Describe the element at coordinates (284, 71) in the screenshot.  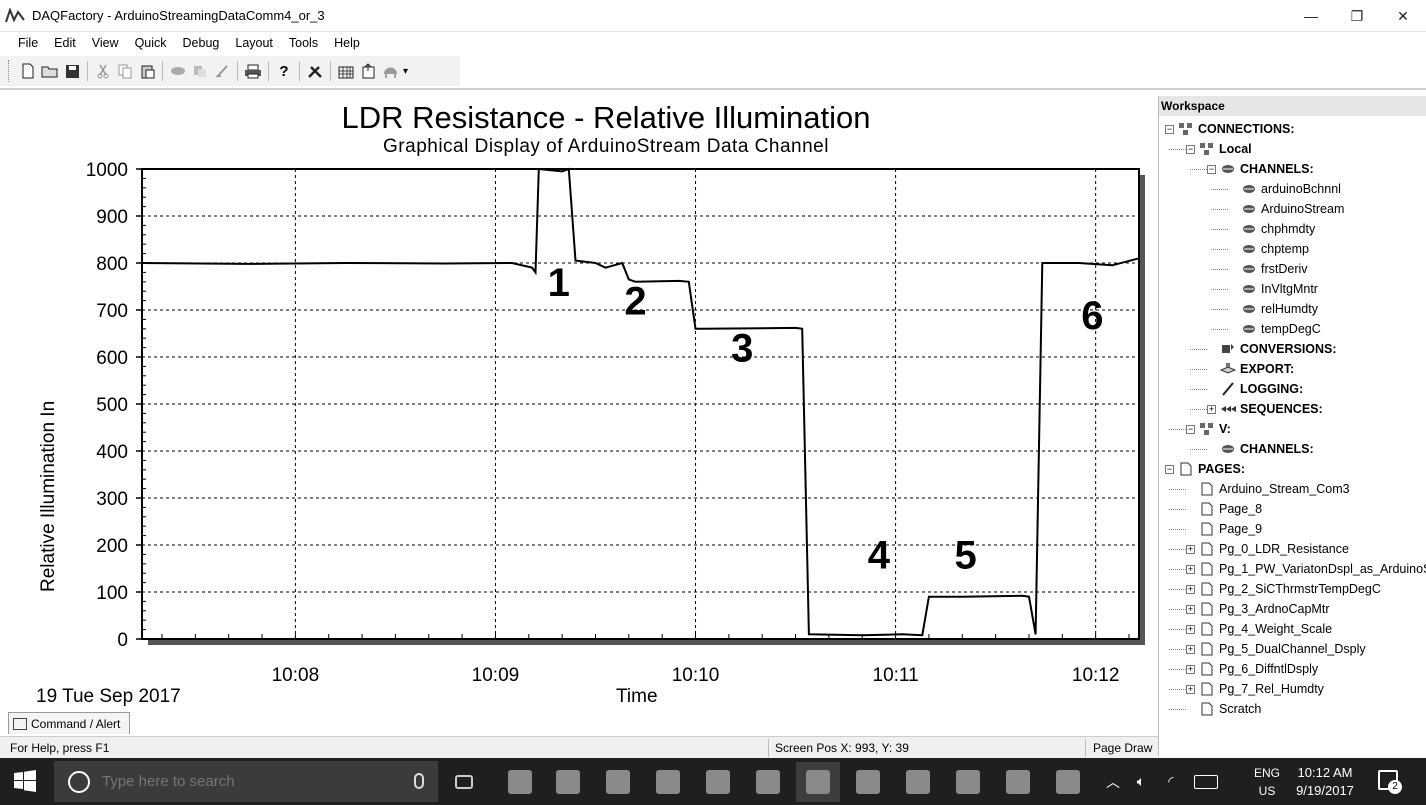
I see `help-icon: ?` at that location.